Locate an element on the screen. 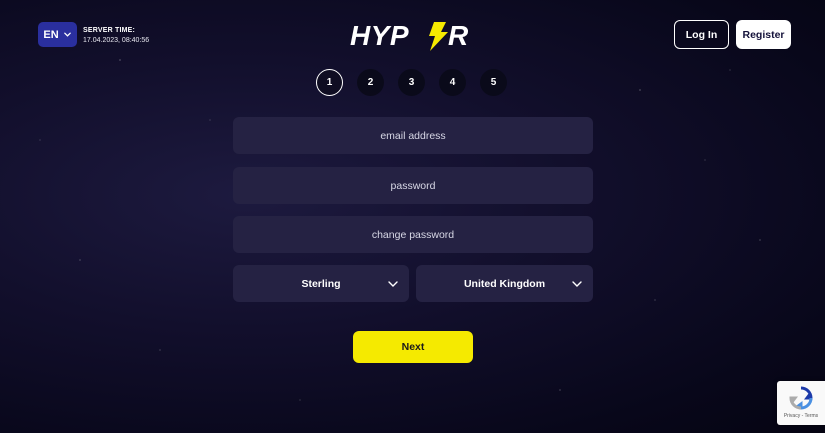 The height and width of the screenshot is (433, 825). step-3: 3 is located at coordinates (411, 82).